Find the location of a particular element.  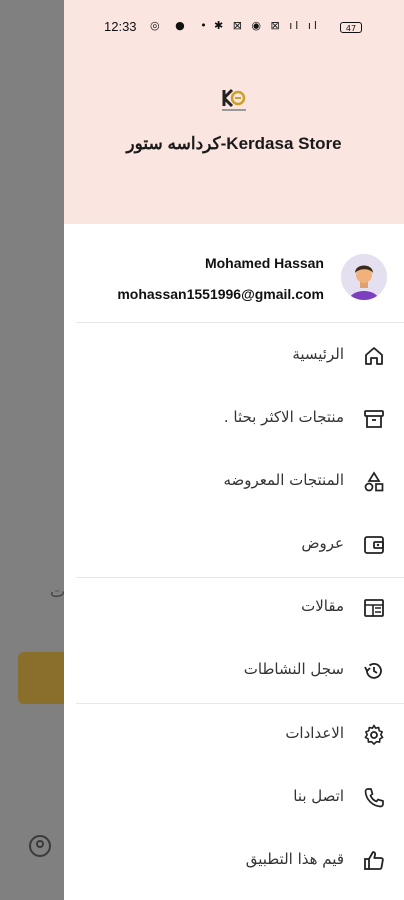

menu-item-label: منتجات الاكثر بحثا . is located at coordinates (283, 417).